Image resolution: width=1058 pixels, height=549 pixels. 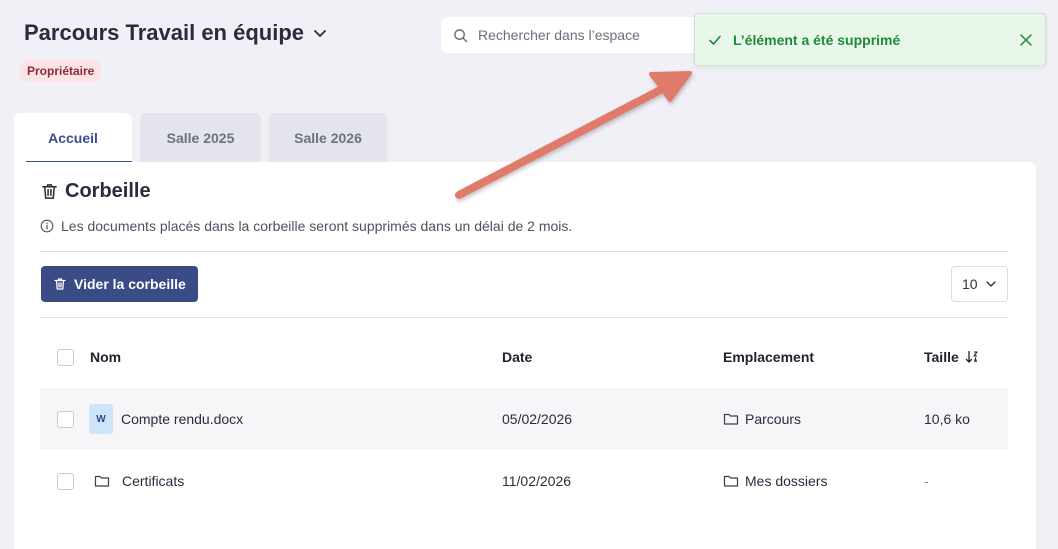 I want to click on empty-trash-label: Vider la corbeille, so click(x=130, y=284).